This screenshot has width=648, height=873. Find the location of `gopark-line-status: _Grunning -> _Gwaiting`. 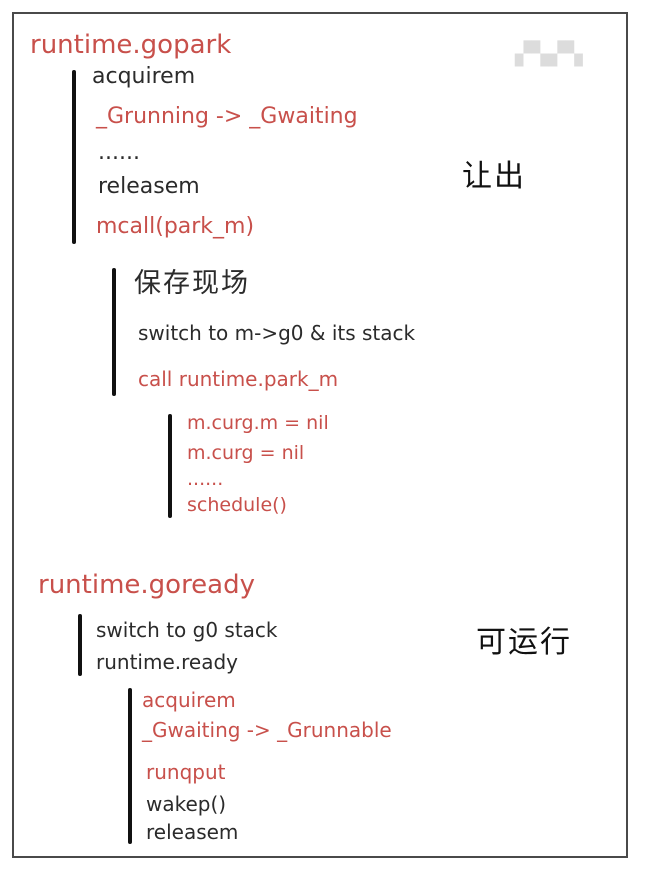

gopark-line-status: _Grunning -> _Gwaiting is located at coordinates (227, 116).